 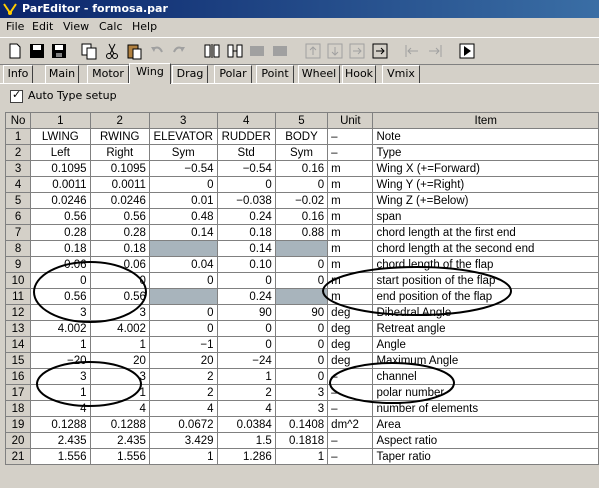 I want to click on cell-col-1: 0.06, so click(x=60, y=264).